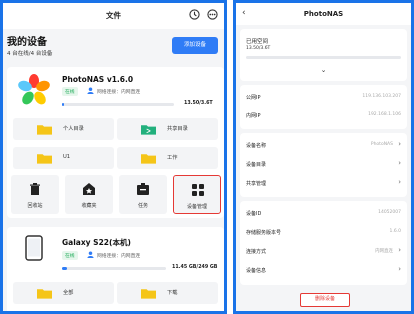 The height and width of the screenshot is (314, 414). Describe the element at coordinates (323, 70) in the screenshot. I see `chevron-down-icon: ⌄` at that location.